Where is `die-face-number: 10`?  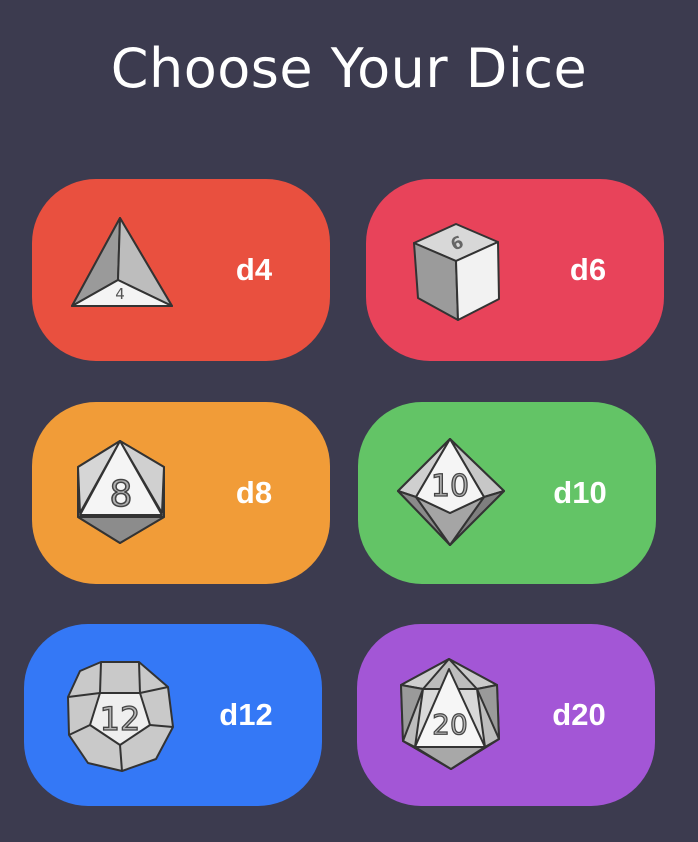
die-face-number: 10 is located at coordinates (450, 486).